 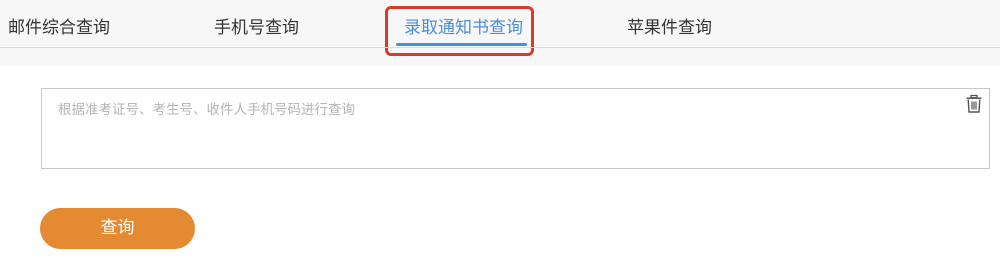 What do you see at coordinates (117, 228) in the screenshot?
I see `query-submit-button: 查询` at bounding box center [117, 228].